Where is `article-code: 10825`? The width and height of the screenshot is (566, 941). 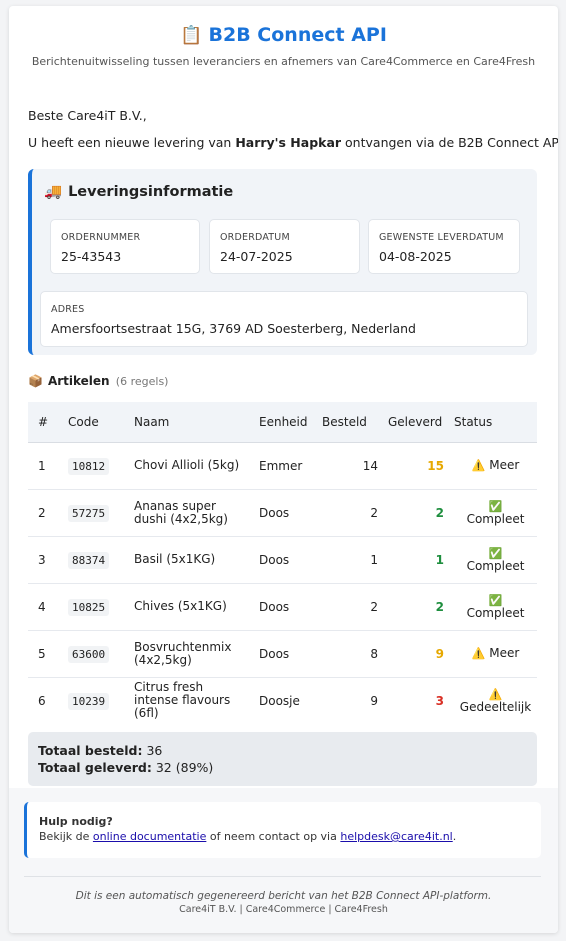
article-code: 10825 is located at coordinates (91, 607).